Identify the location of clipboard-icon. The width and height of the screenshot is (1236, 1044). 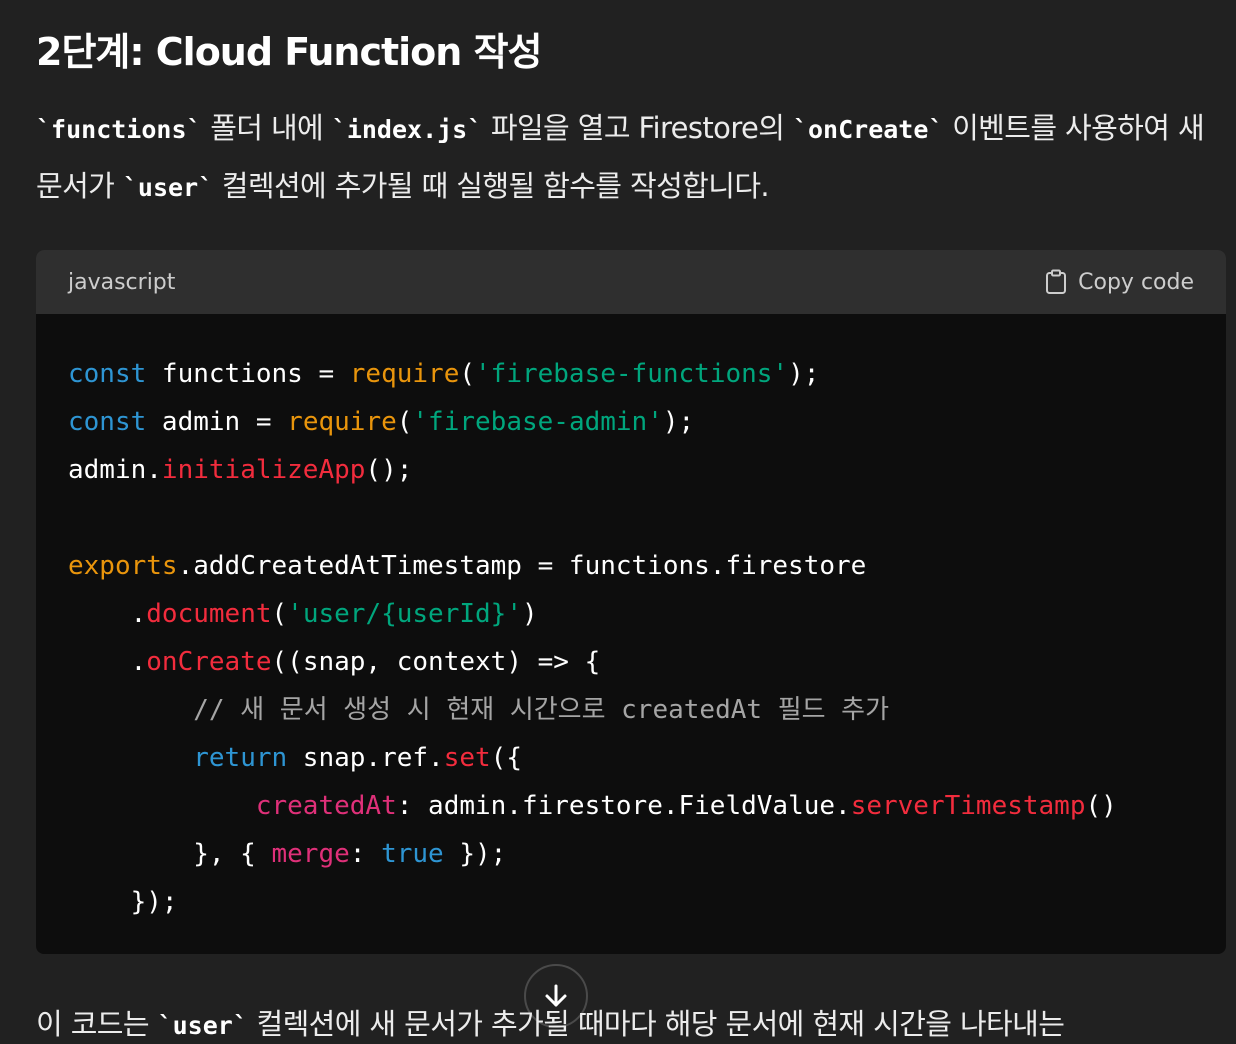
(1056, 282).